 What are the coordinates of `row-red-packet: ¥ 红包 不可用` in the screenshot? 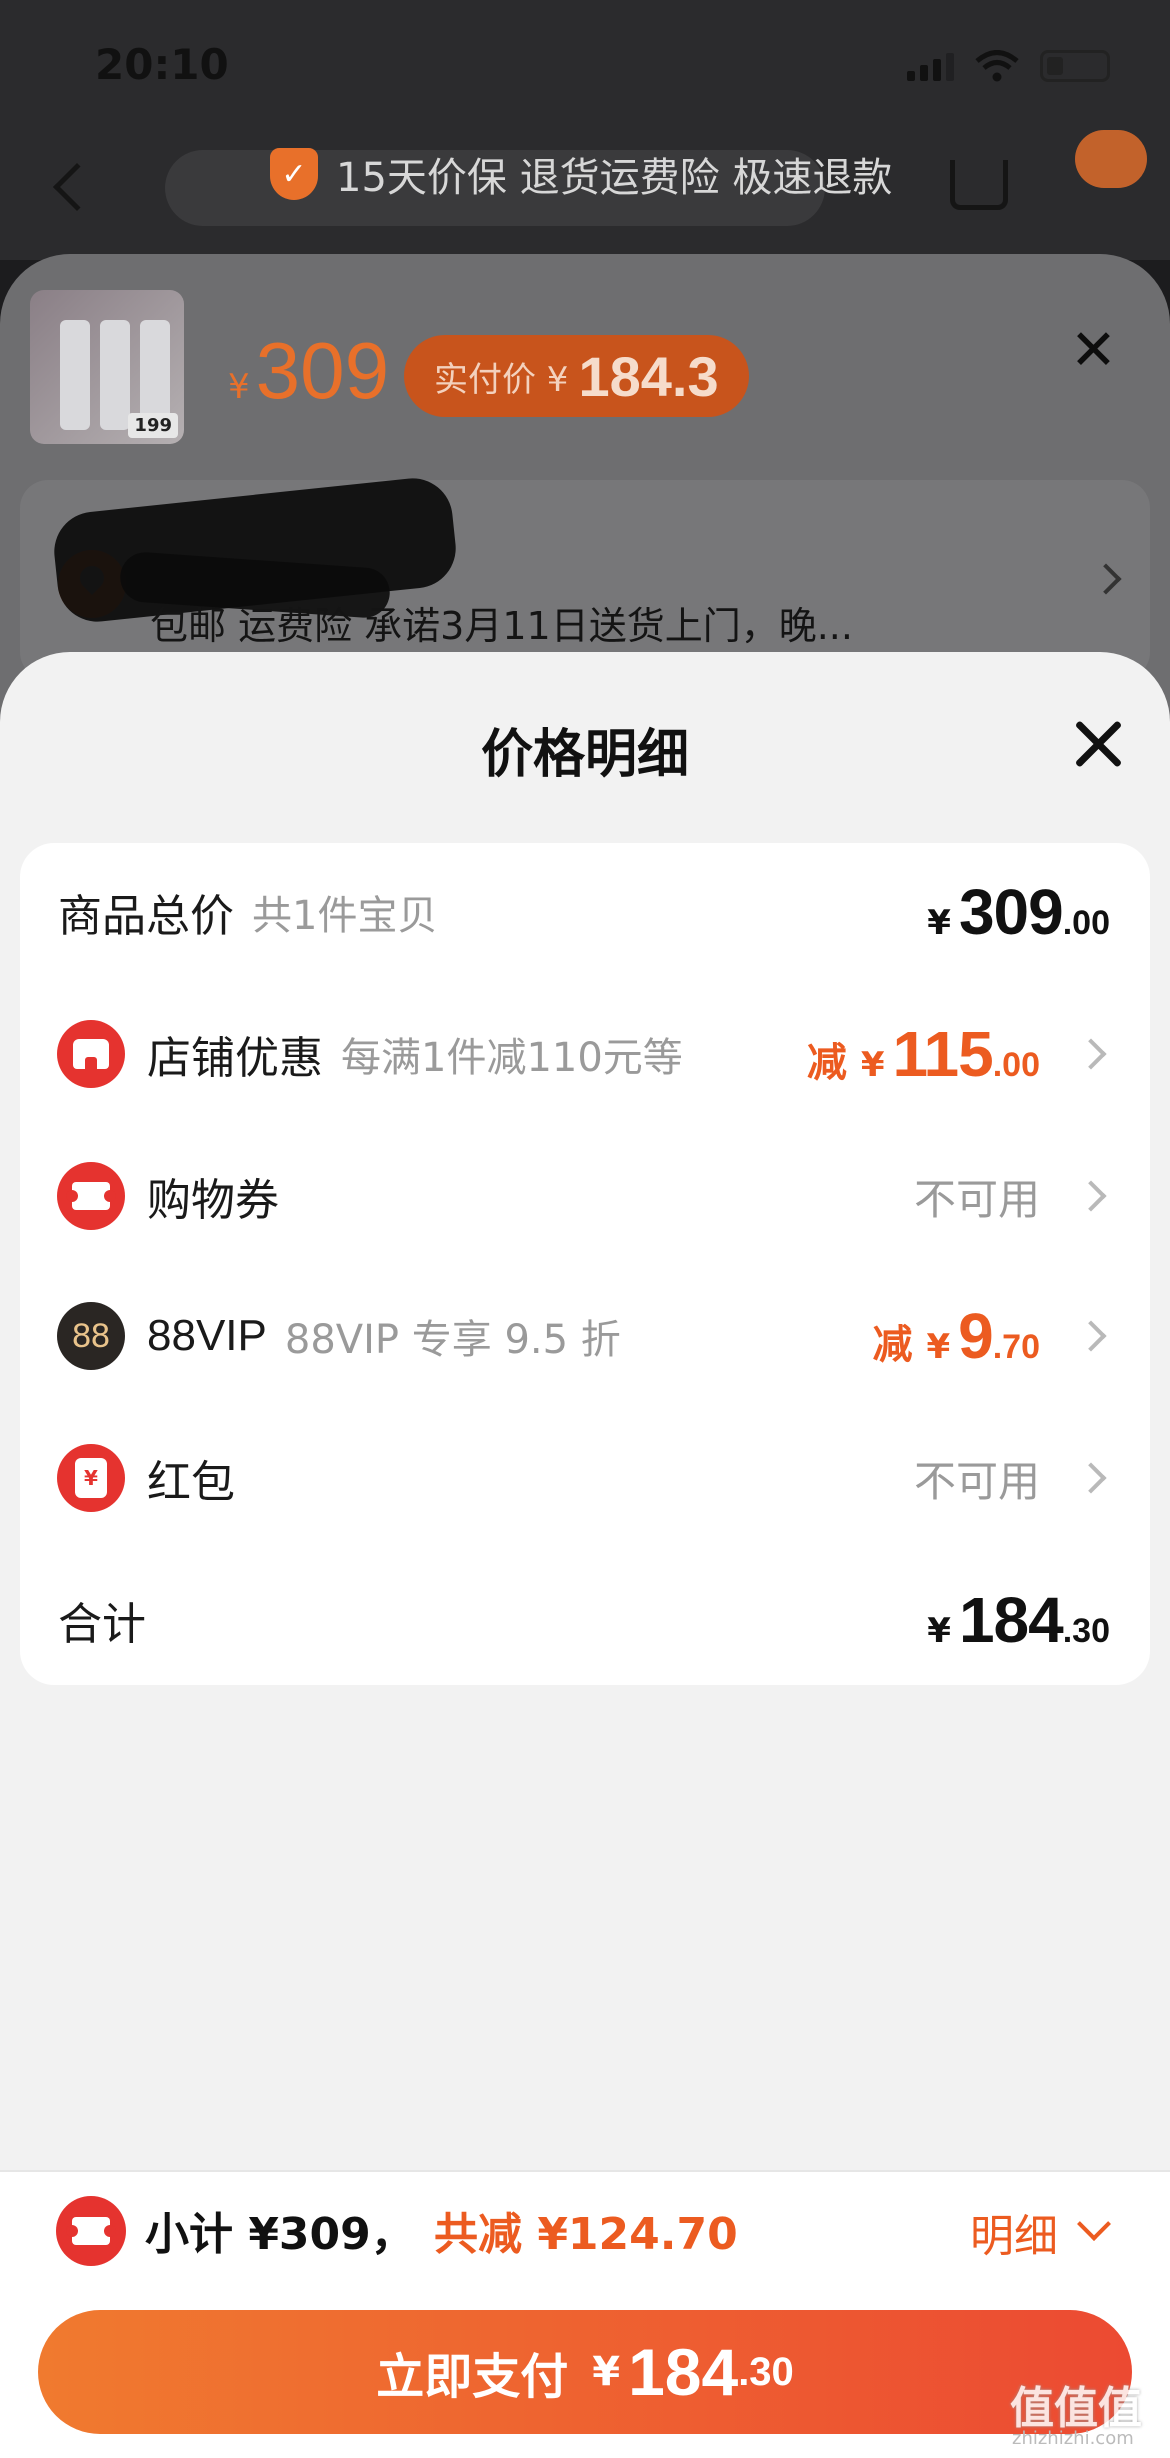 It's located at (585, 1478).